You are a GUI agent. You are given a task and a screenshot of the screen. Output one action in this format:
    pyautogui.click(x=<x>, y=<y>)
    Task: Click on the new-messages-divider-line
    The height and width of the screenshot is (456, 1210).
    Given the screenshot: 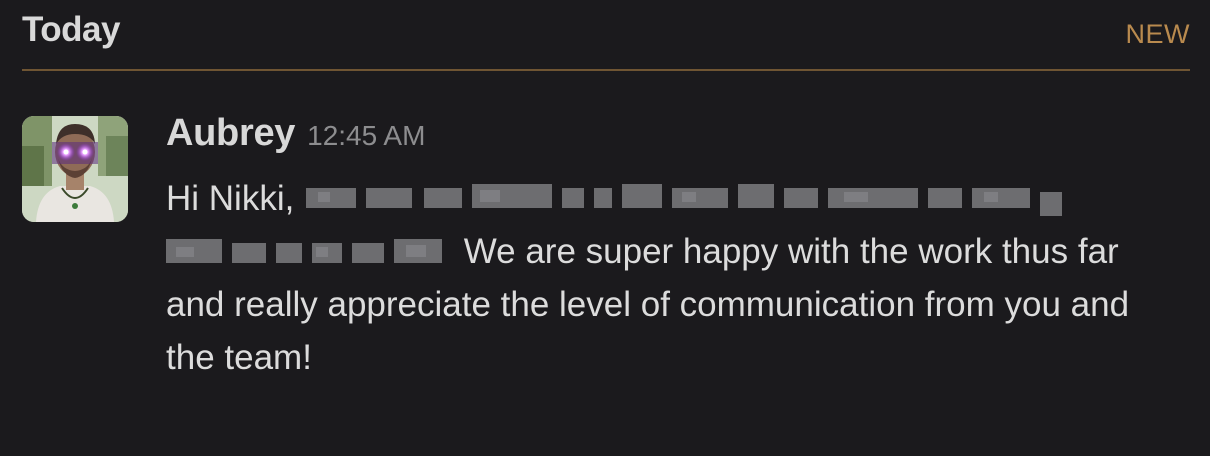 What is the action you would take?
    pyautogui.click(x=606, y=70)
    